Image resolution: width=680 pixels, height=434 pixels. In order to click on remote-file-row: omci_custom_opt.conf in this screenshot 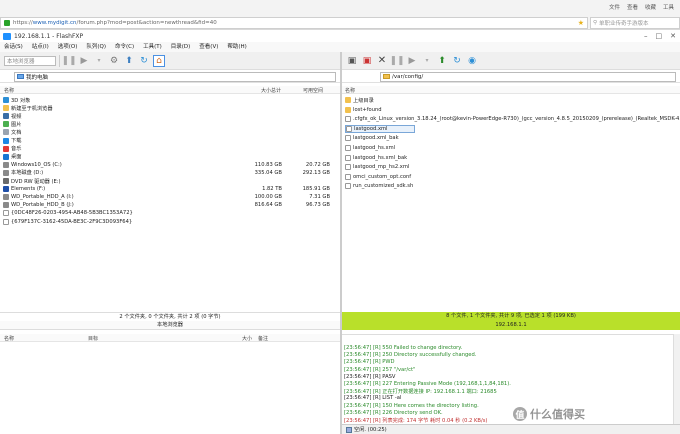, I will do `click(378, 177)`.